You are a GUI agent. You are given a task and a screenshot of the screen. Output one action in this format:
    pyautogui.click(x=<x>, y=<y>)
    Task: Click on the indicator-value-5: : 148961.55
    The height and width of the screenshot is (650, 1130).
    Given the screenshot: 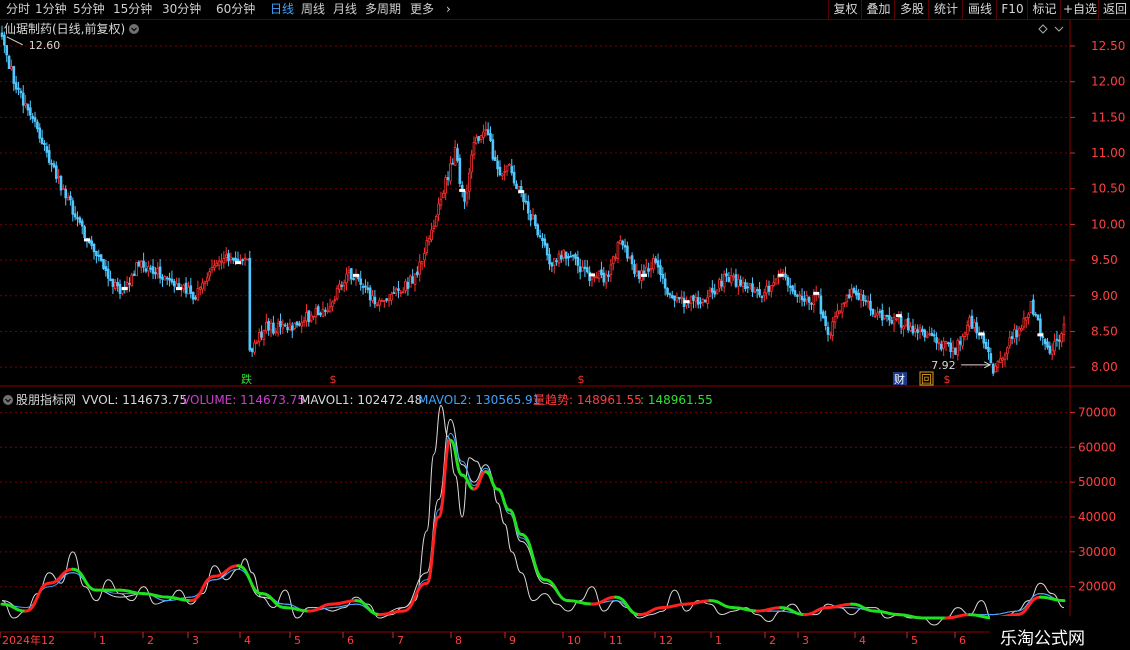 What is the action you would take?
    pyautogui.click(x=676, y=400)
    